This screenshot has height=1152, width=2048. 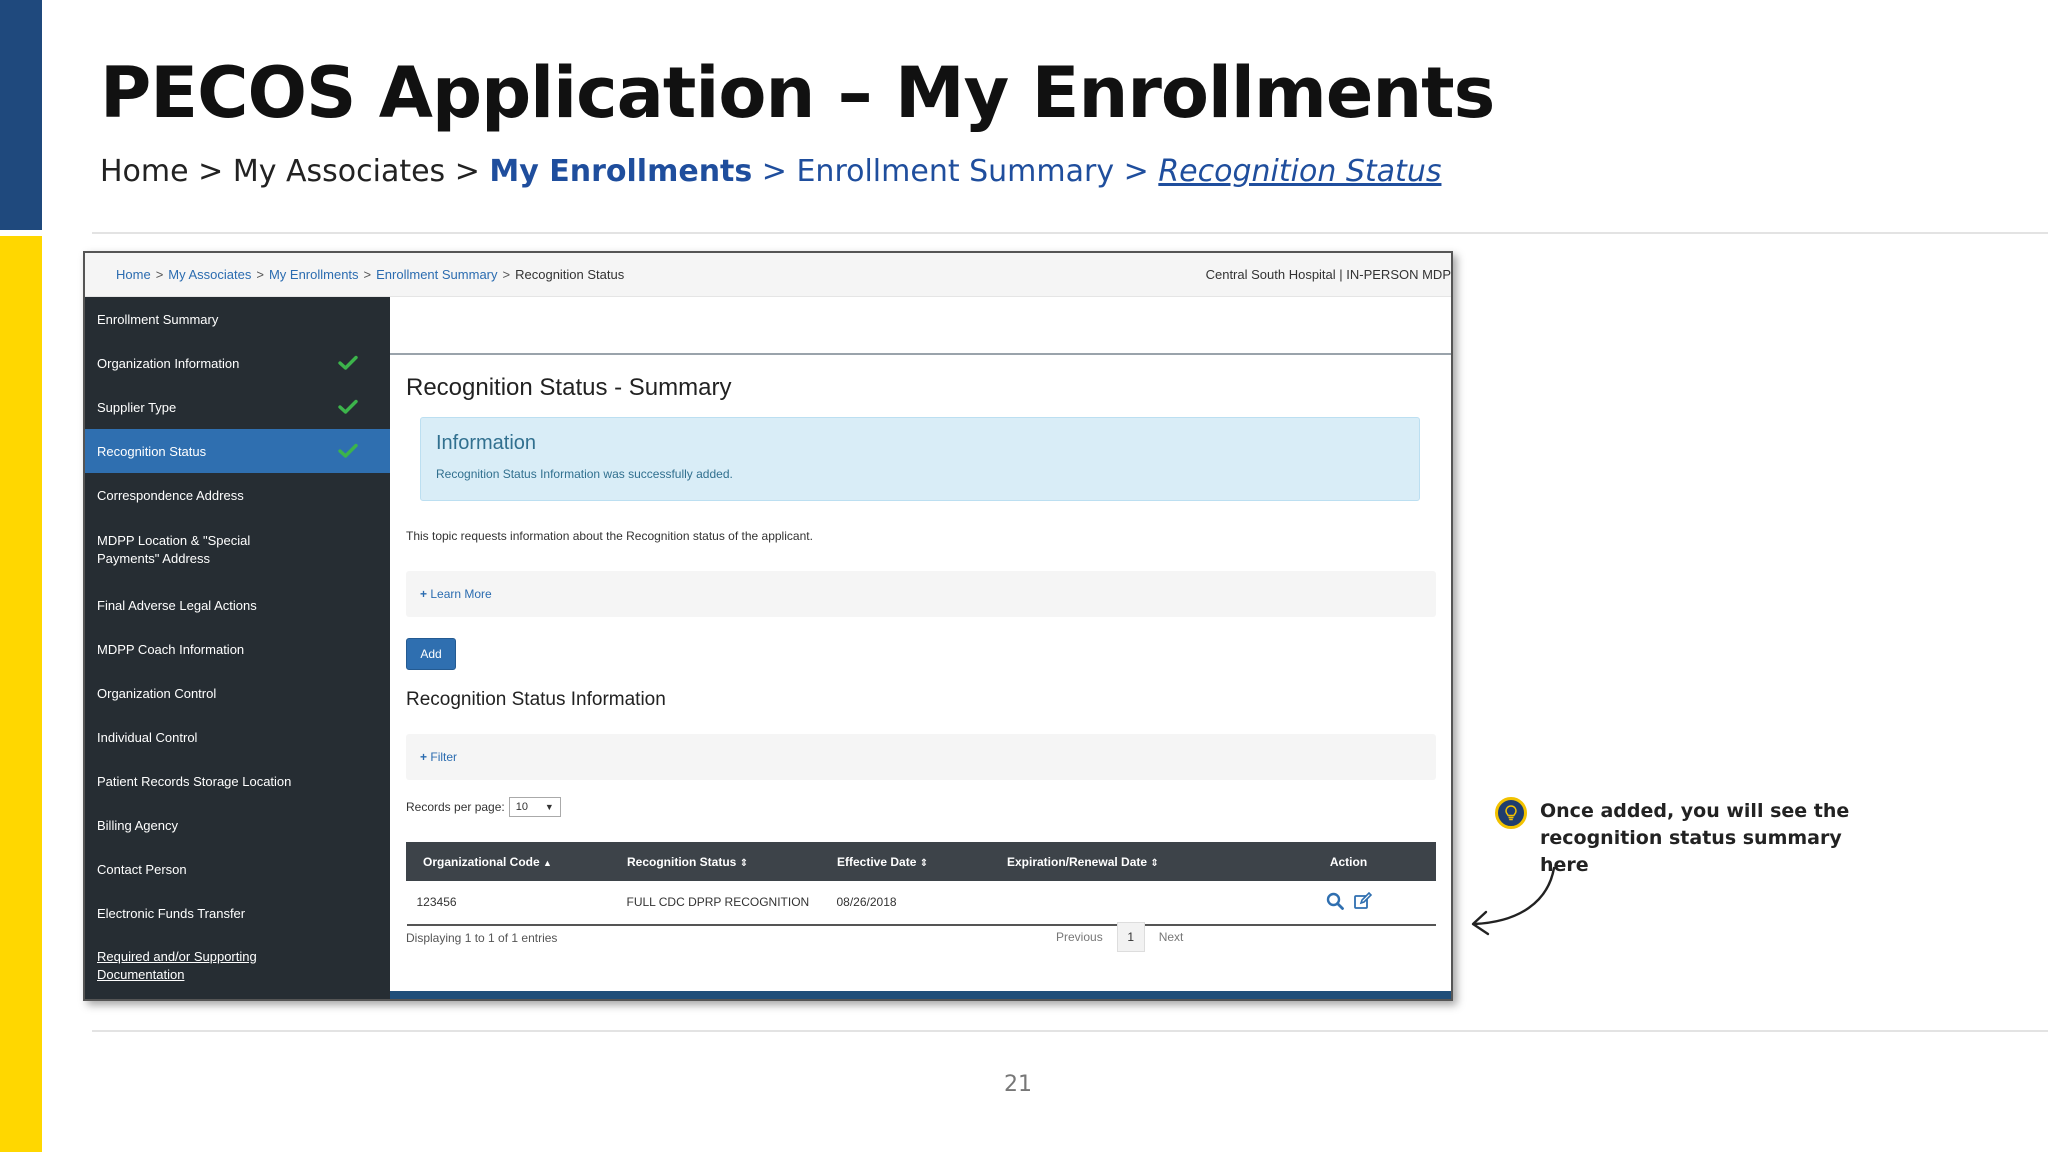 What do you see at coordinates (1130, 937) in the screenshot?
I see `pagination-page: 1` at bounding box center [1130, 937].